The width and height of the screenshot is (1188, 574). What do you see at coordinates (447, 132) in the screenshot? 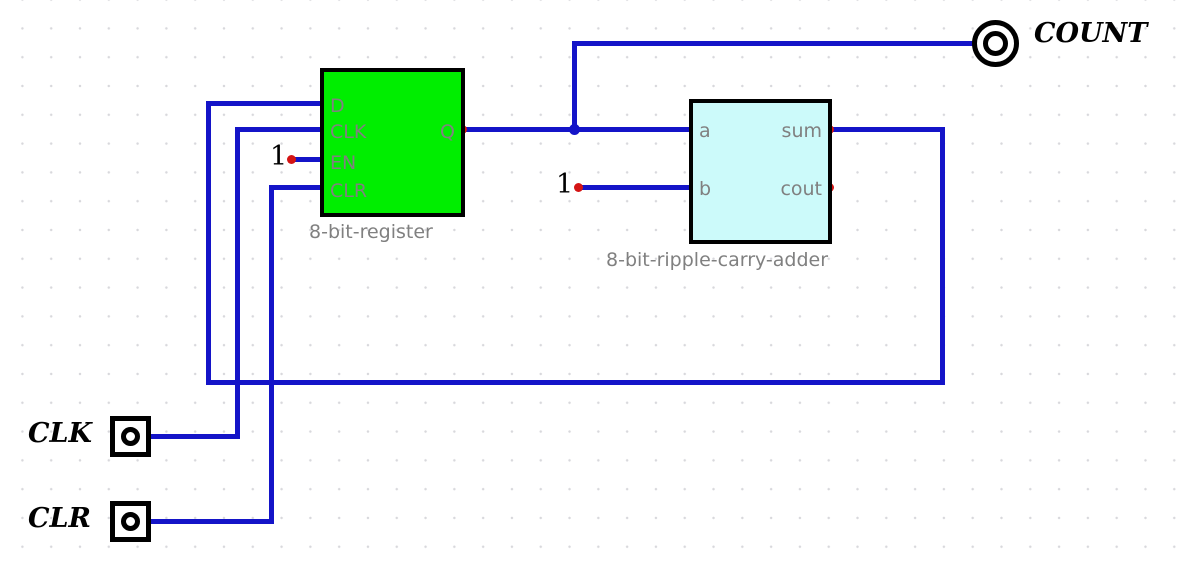
I see `pin-label-q: Q` at bounding box center [447, 132].